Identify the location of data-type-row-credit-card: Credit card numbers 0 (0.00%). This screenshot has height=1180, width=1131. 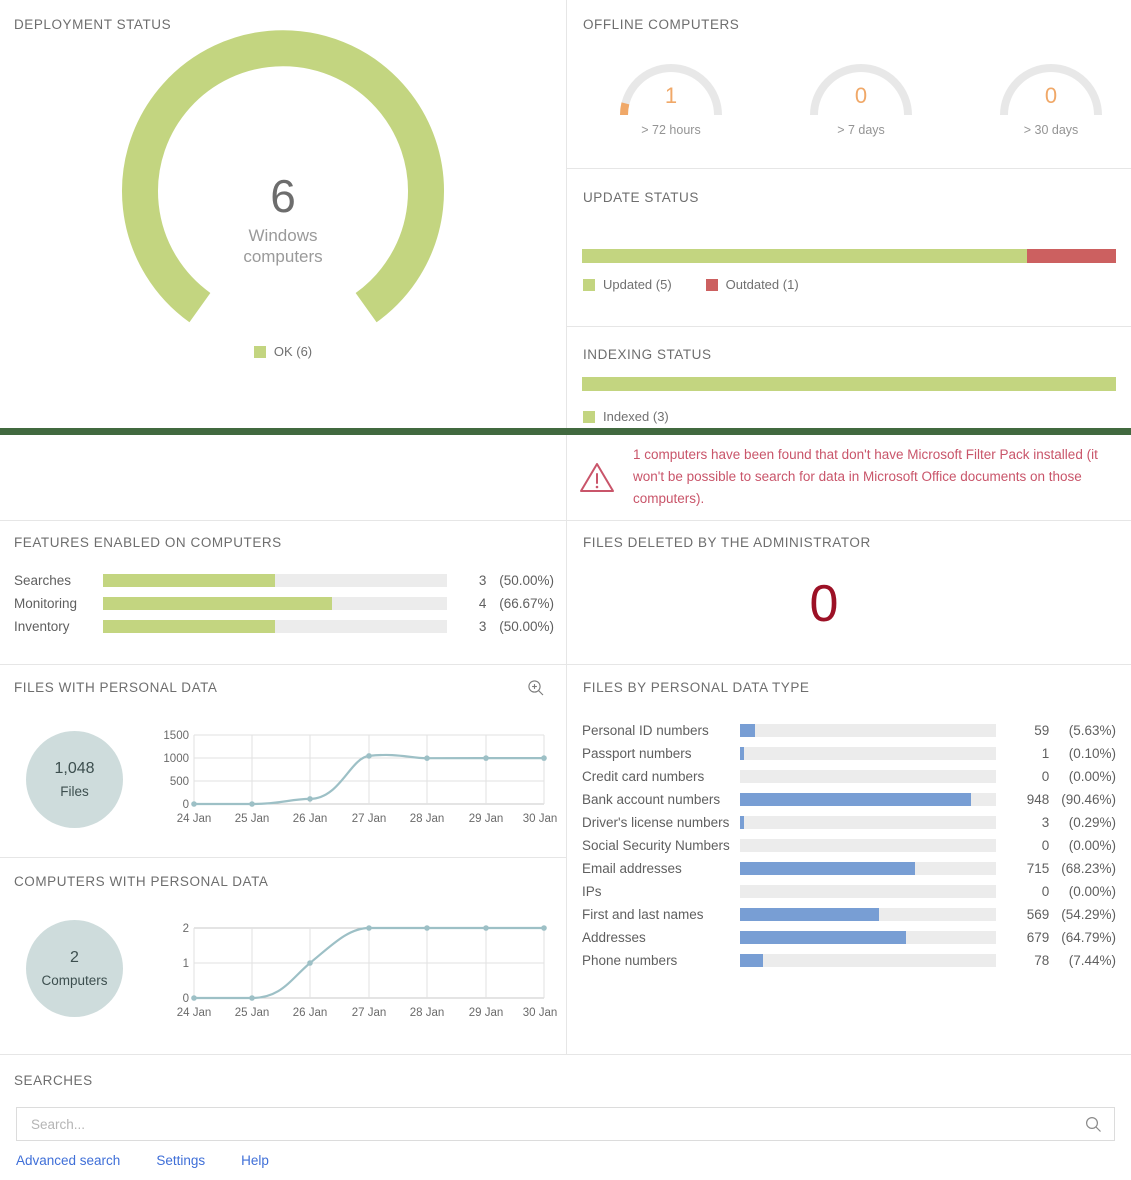
(849, 776).